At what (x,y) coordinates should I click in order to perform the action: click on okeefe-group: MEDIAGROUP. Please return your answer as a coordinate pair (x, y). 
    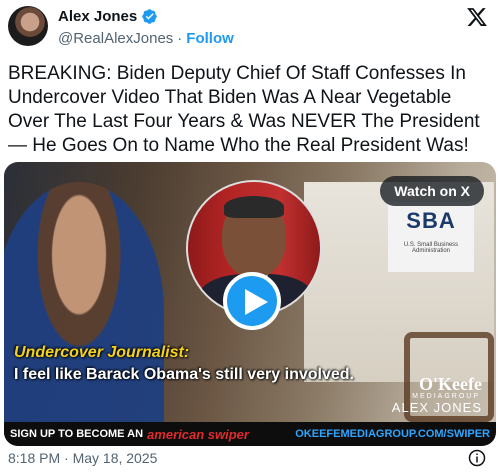
    Looking at the image, I should click on (446, 396).